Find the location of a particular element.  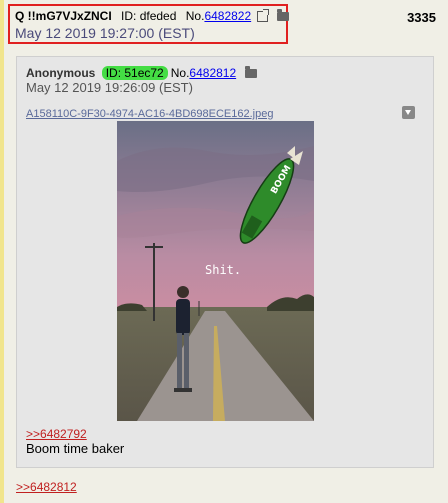

reply-number-link: 6482812 is located at coordinates (212, 73).